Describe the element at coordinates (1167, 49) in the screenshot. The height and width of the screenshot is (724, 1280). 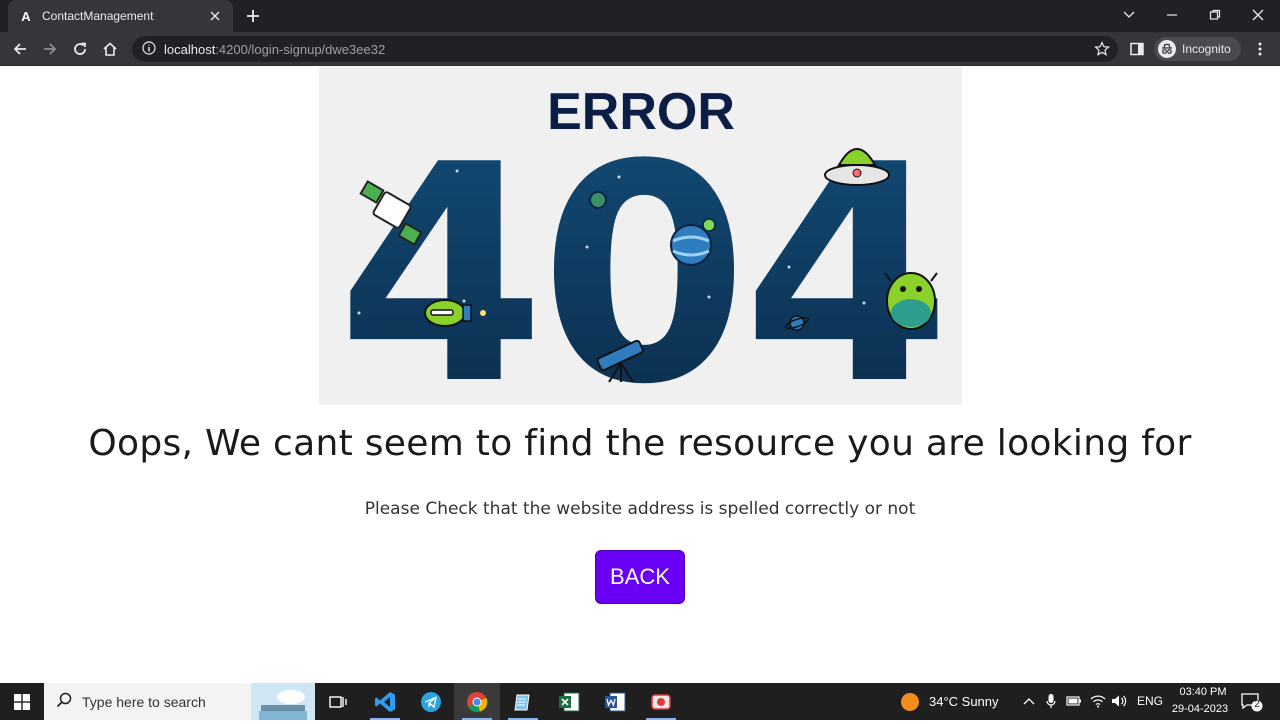
I see `incognito-icon` at that location.